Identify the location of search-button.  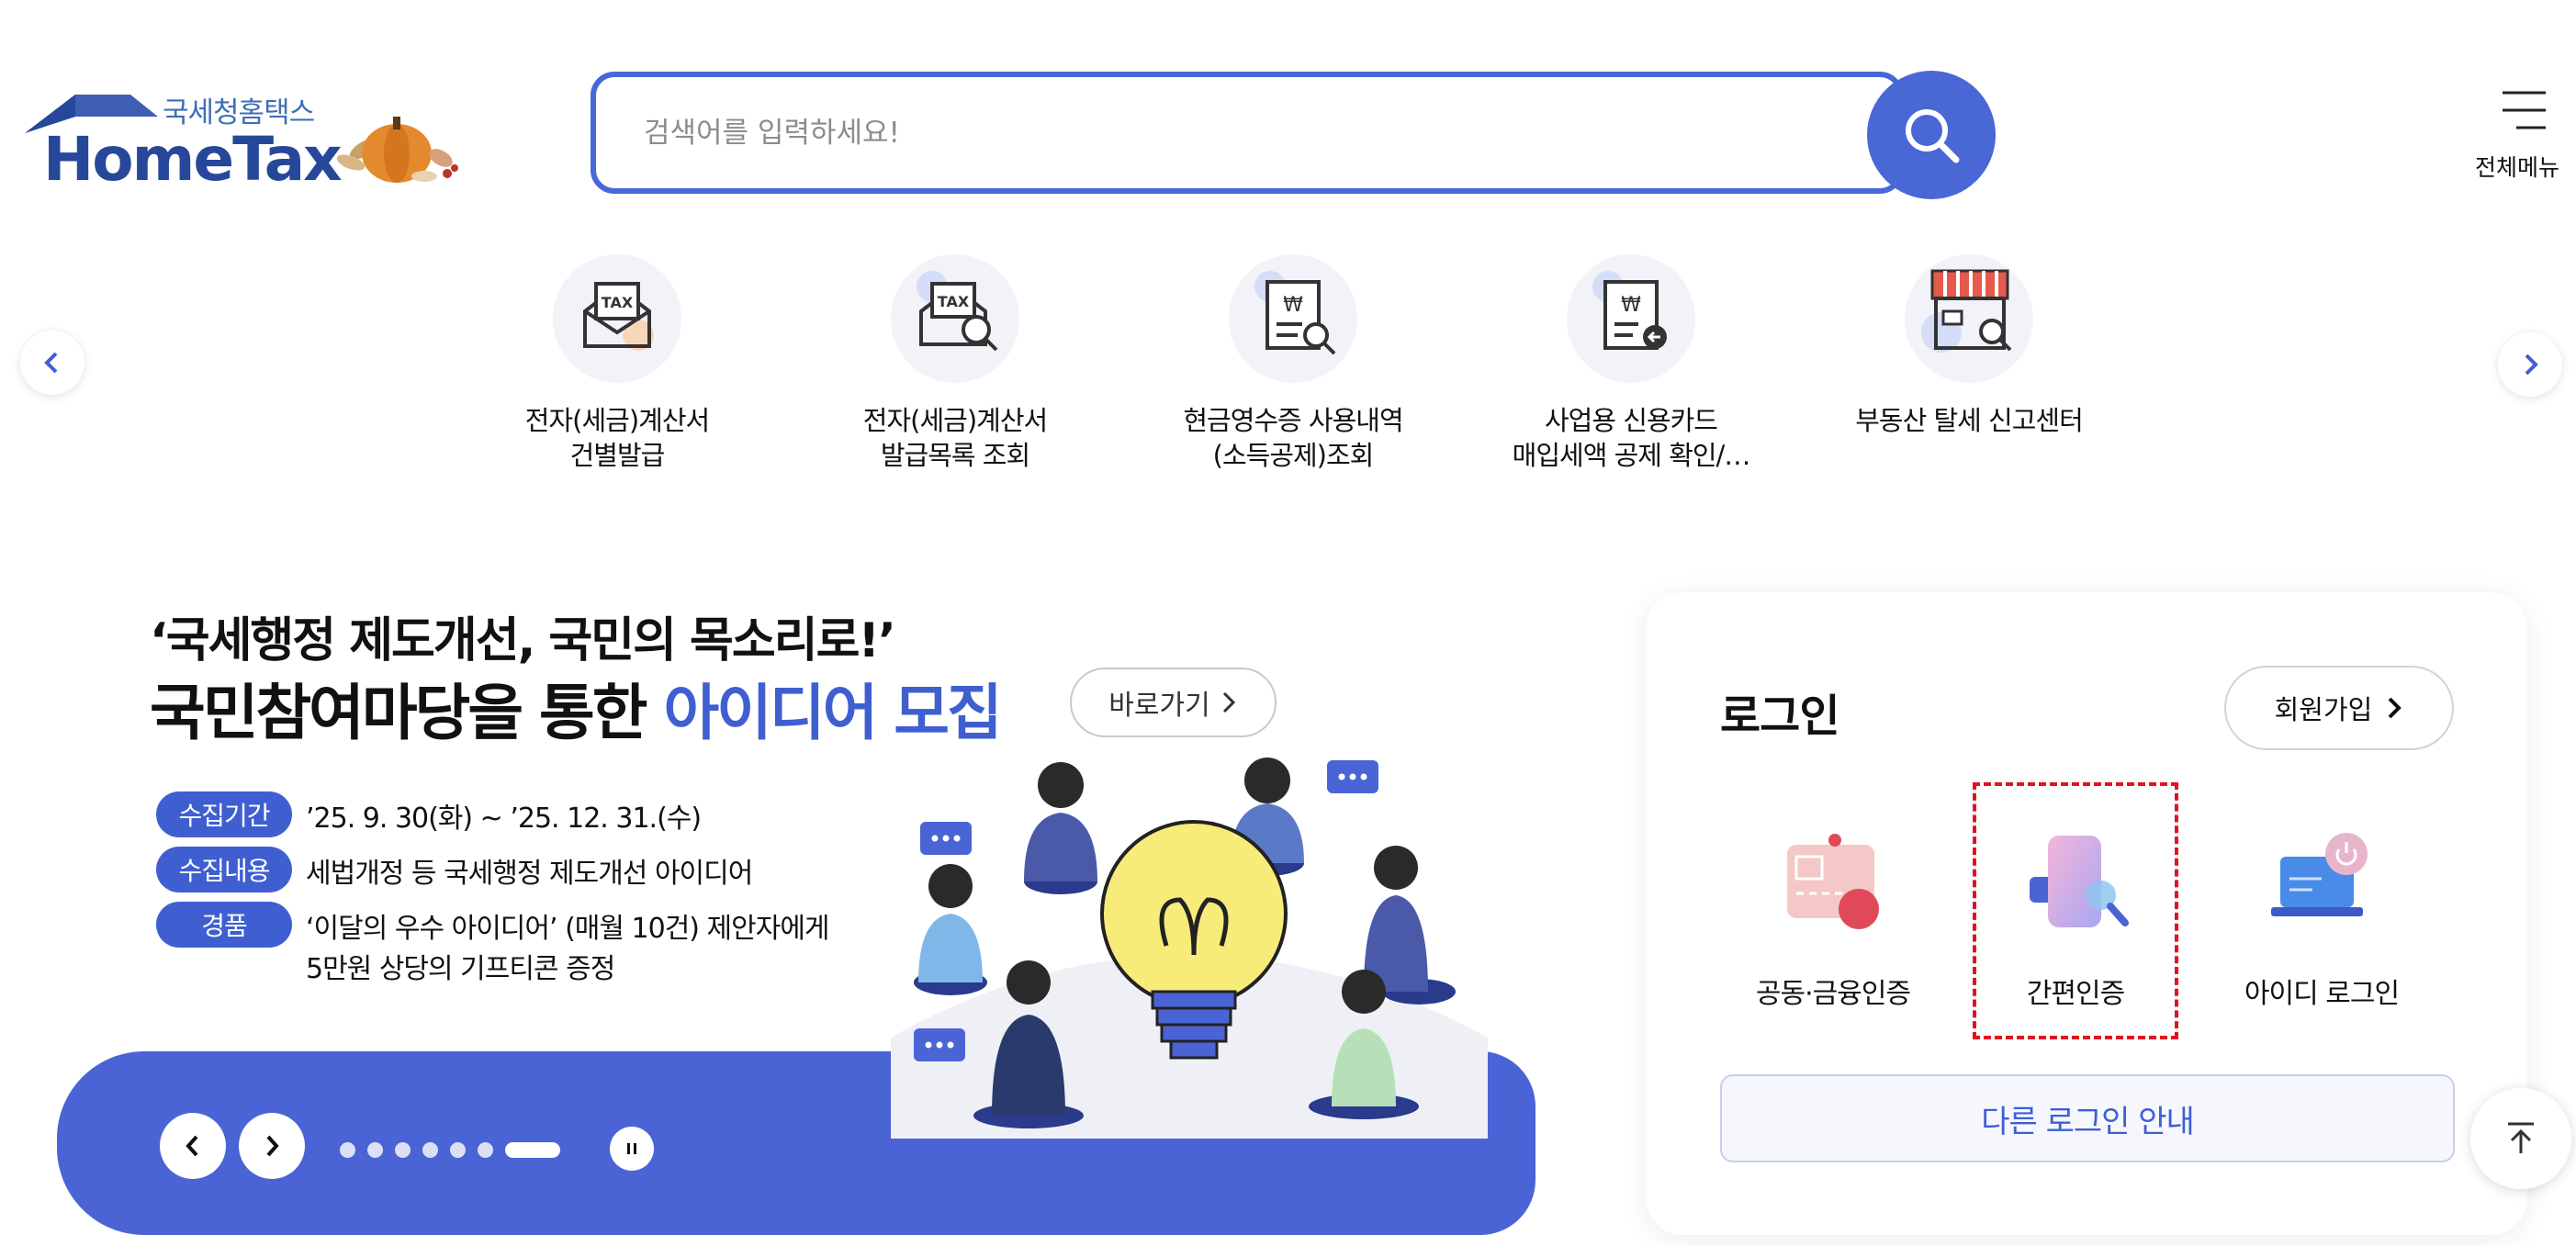
(1931, 135).